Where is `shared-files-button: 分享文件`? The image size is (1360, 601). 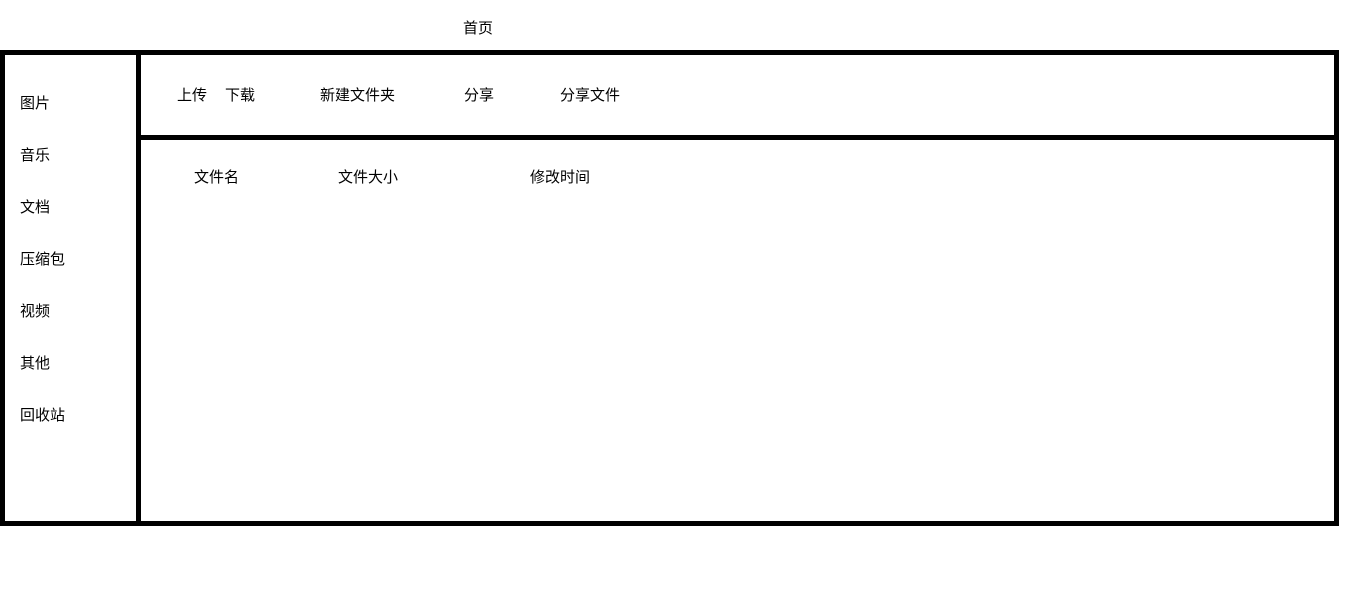
shared-files-button: 分享文件 is located at coordinates (590, 95).